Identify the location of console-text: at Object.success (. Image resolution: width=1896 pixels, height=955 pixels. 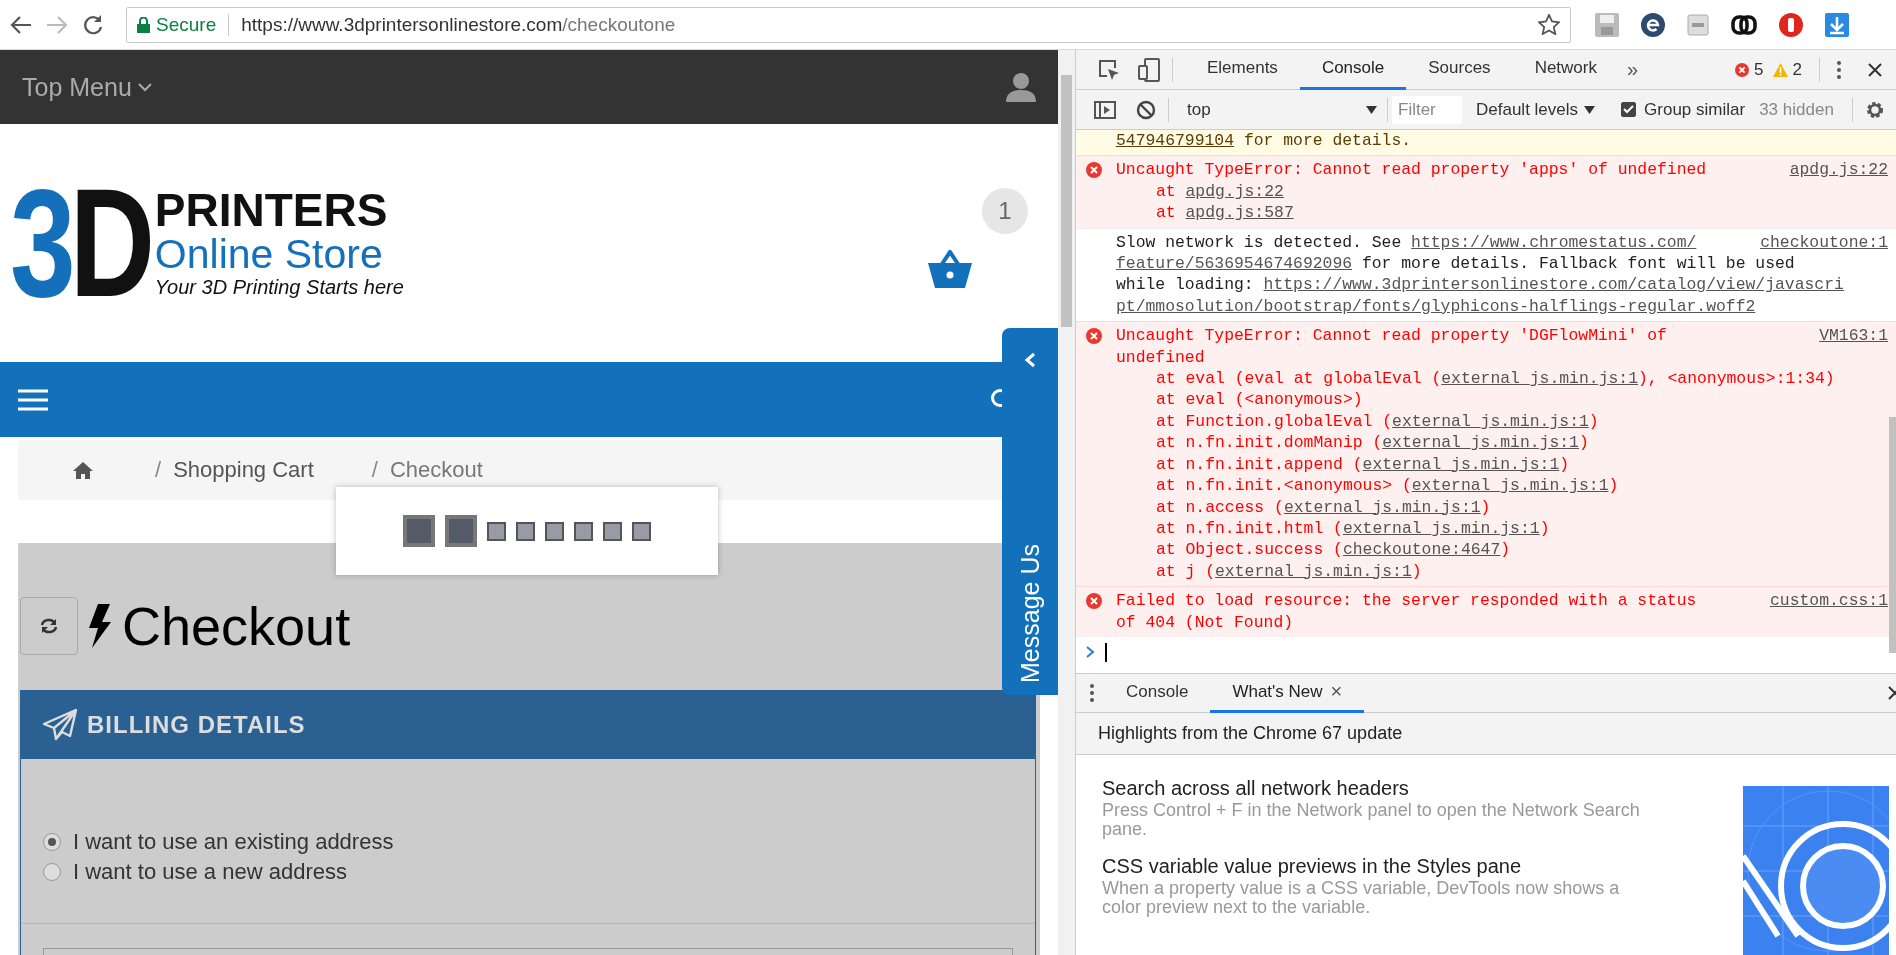
(1249, 550).